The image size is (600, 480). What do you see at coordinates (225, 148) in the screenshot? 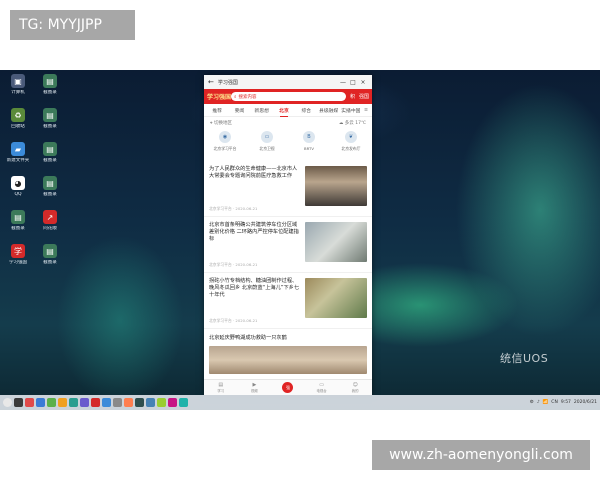
I see `channel-label: 北京学习平台` at bounding box center [225, 148].